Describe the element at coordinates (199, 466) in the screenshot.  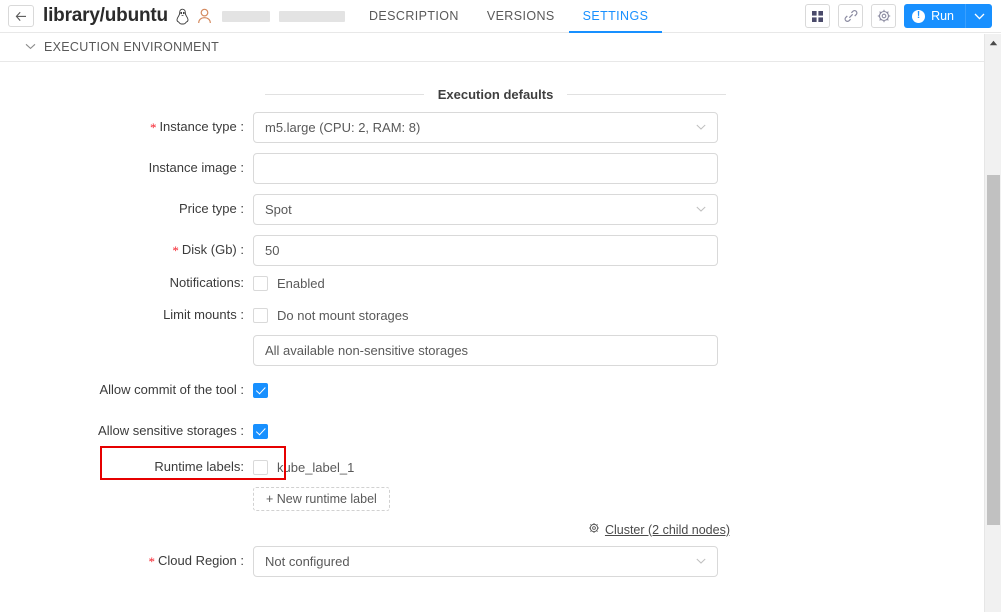
I see `label-runtime-labels-text: Runtime labels:` at that location.